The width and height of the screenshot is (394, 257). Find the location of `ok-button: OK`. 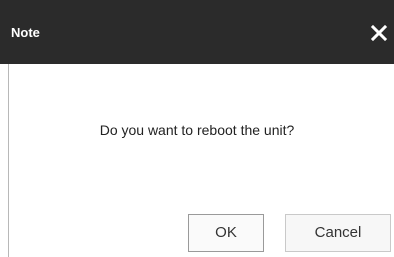

ok-button: OK is located at coordinates (226, 233).